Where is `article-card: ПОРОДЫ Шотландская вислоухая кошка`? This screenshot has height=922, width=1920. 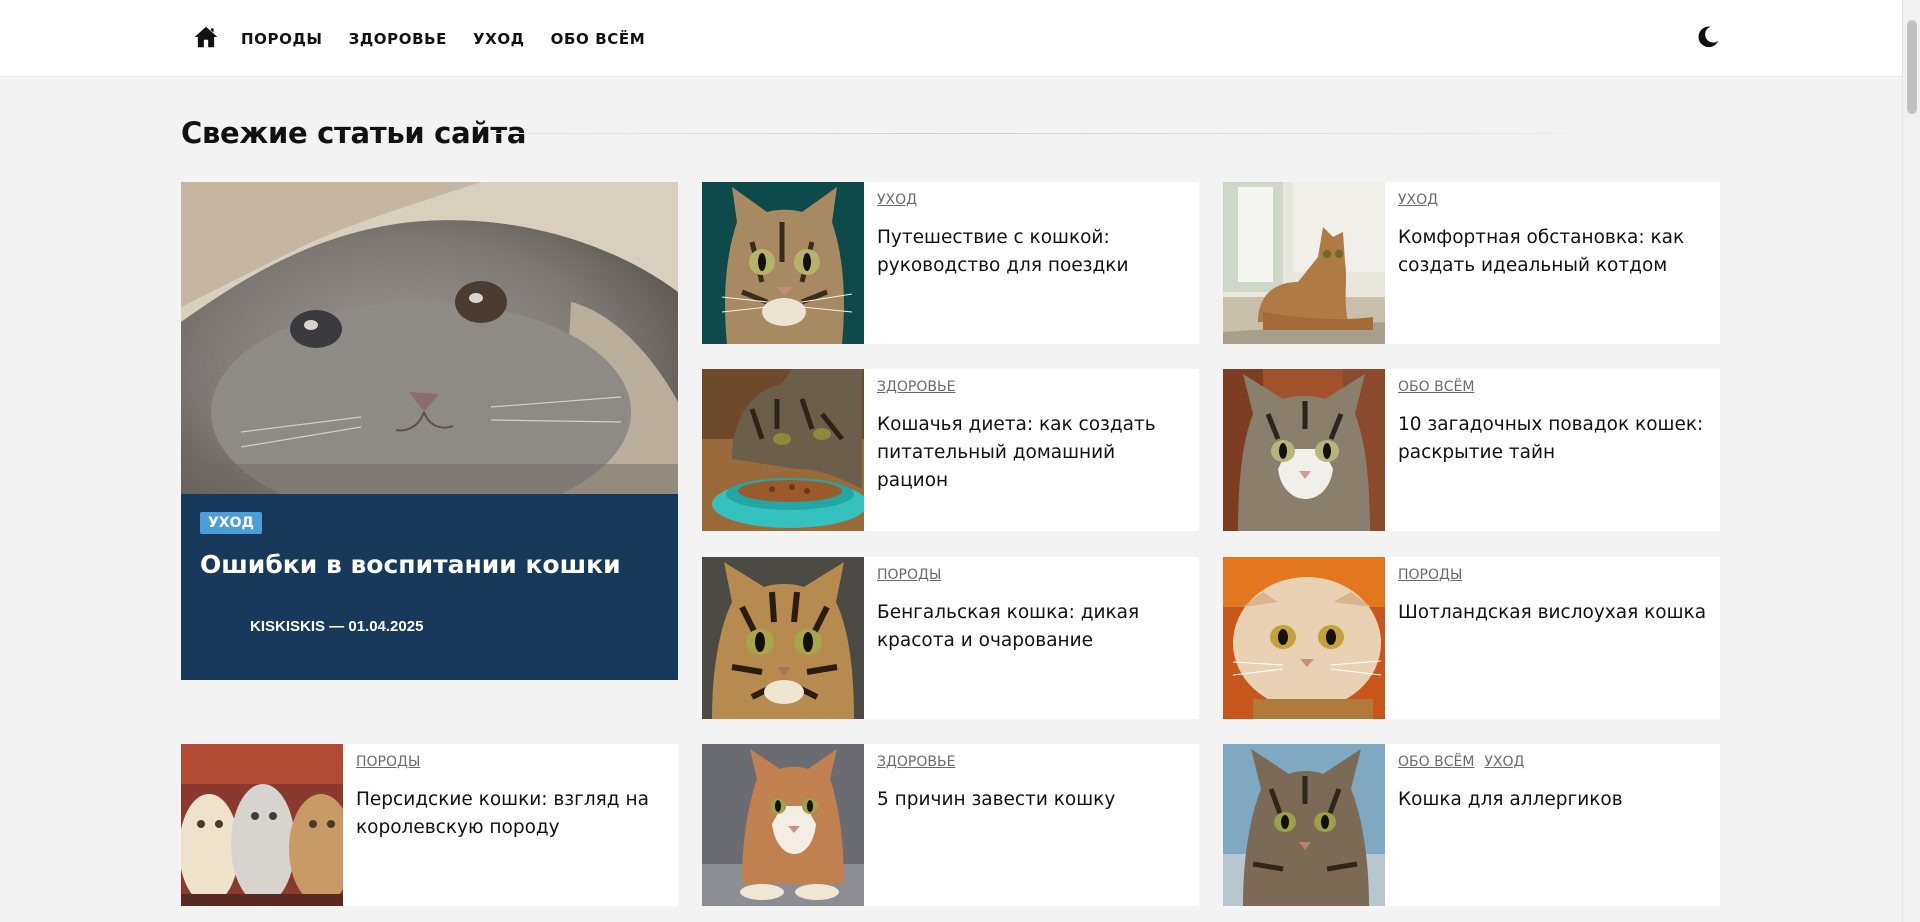
article-card: ПОРОДЫ Шотландская вислоухая кошка is located at coordinates (1471, 638).